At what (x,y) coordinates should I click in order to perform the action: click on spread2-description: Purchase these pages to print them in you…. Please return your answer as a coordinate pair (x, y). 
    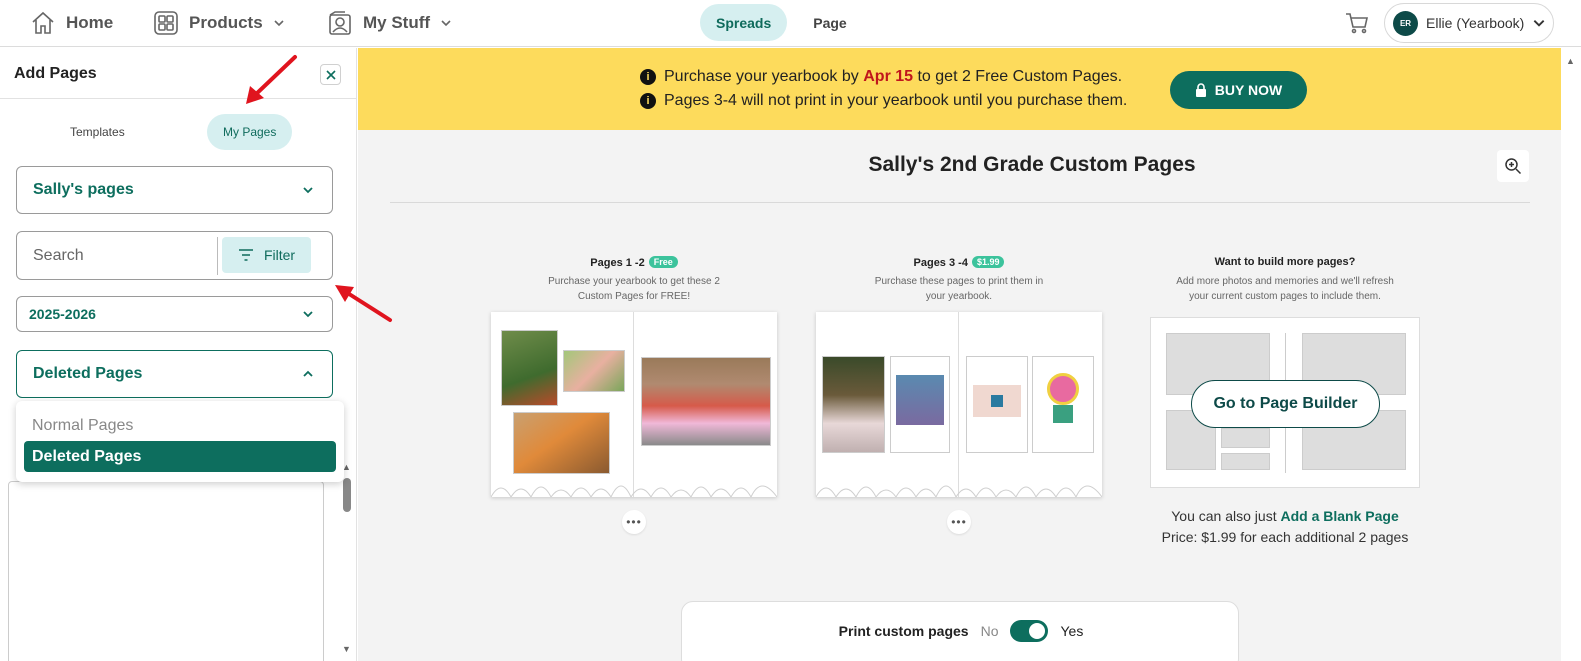
    Looking at the image, I should click on (959, 289).